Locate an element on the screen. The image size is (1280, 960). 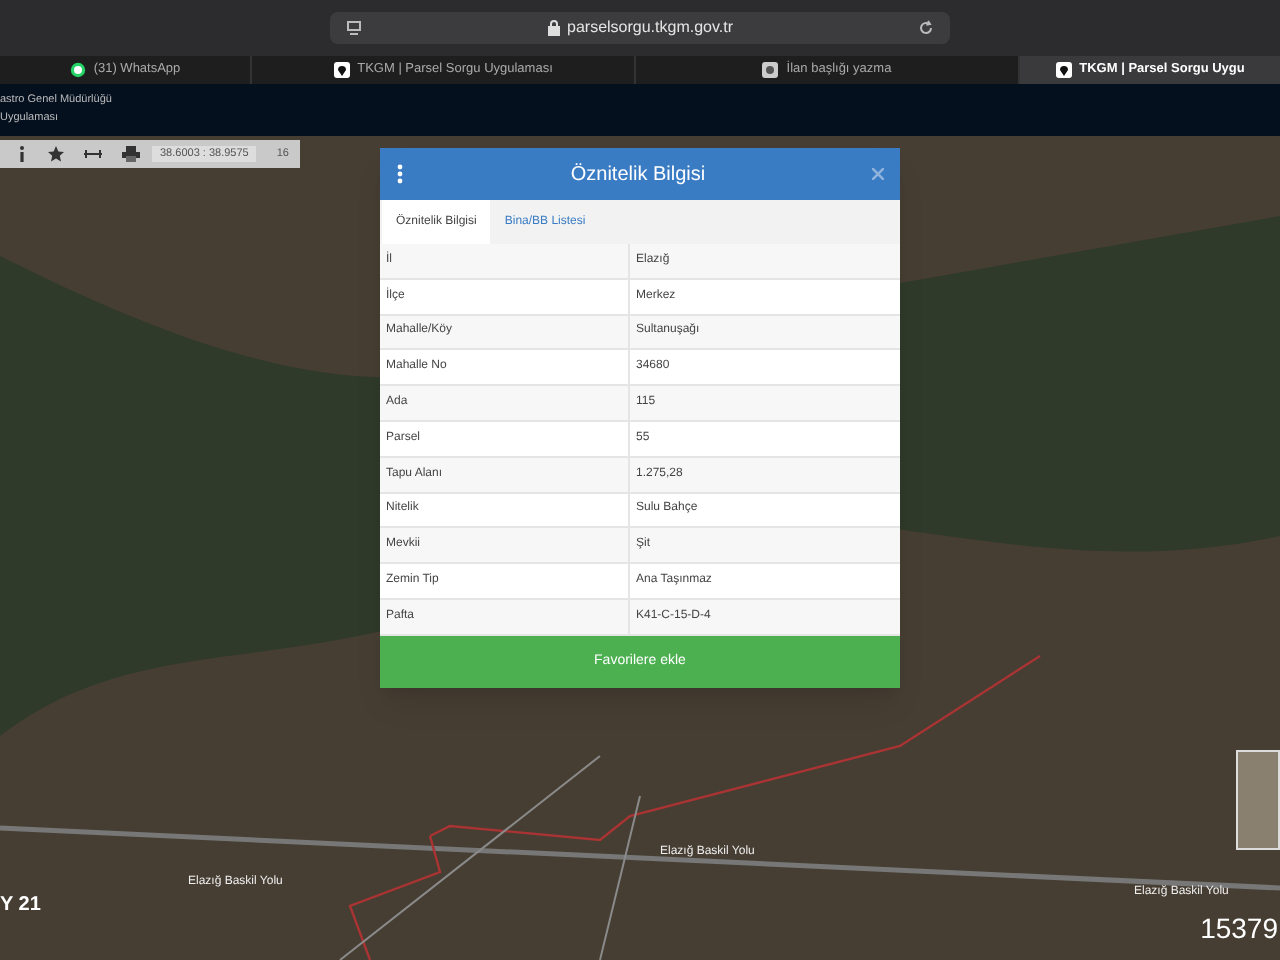
chat-icon is located at coordinates (77, 70).